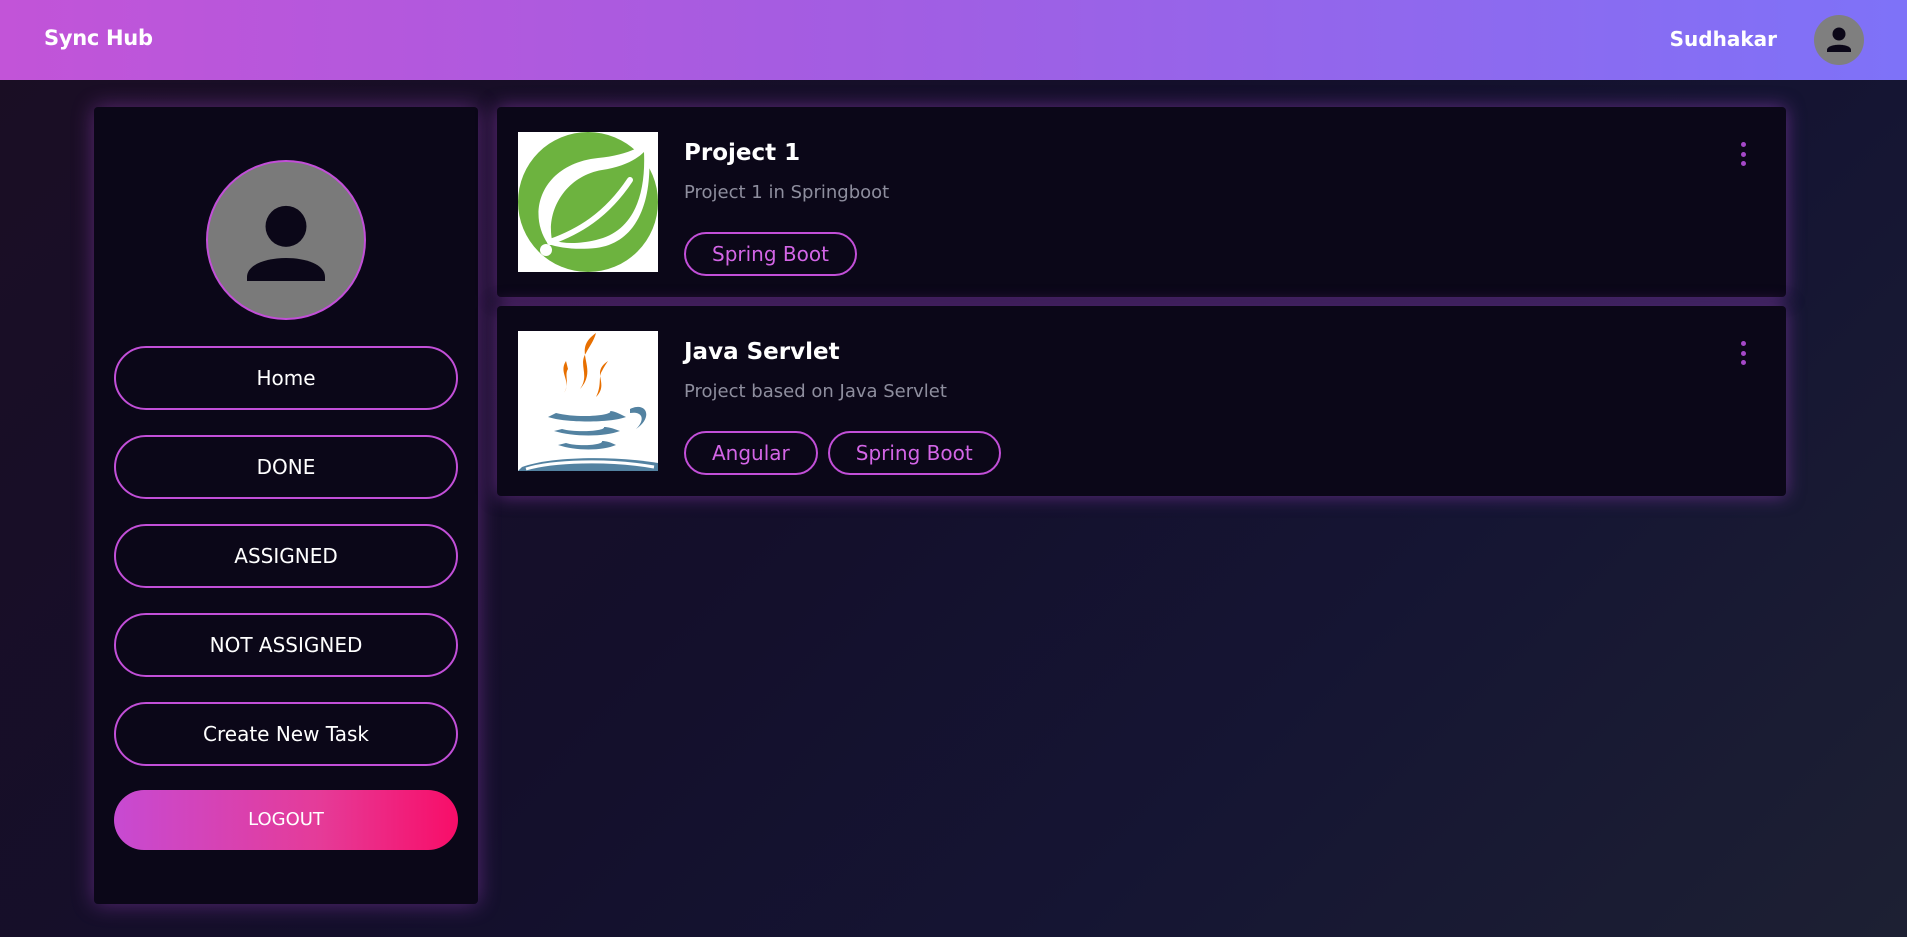  Describe the element at coordinates (286, 467) in the screenshot. I see `nav-done-button: DONE` at that location.